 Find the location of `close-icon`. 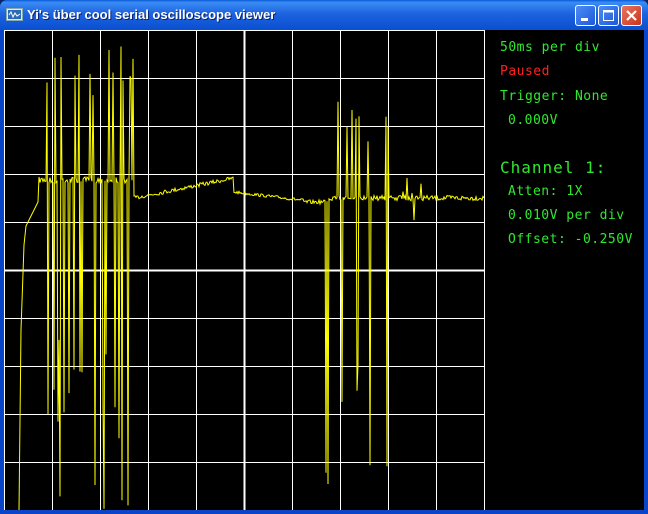

close-icon is located at coordinates (631, 15).